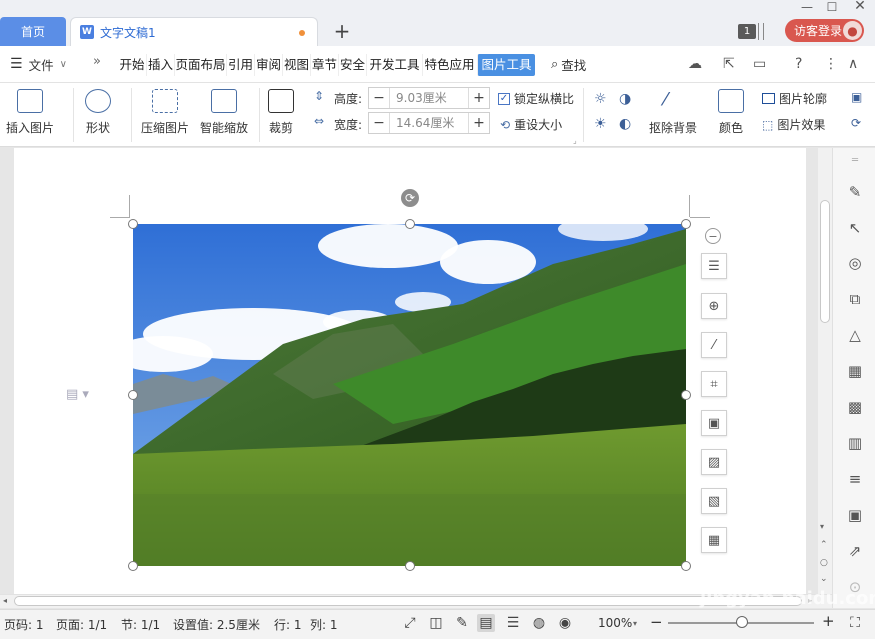 Image resolution: width=875 pixels, height=639 pixels. I want to click on maximize-icon: ☐, so click(832, 7).